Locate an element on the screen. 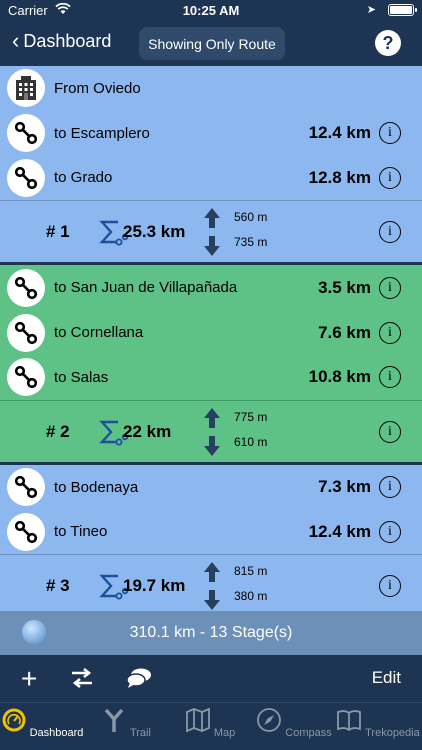  leg-distance: 3.5 km is located at coordinates (344, 287).